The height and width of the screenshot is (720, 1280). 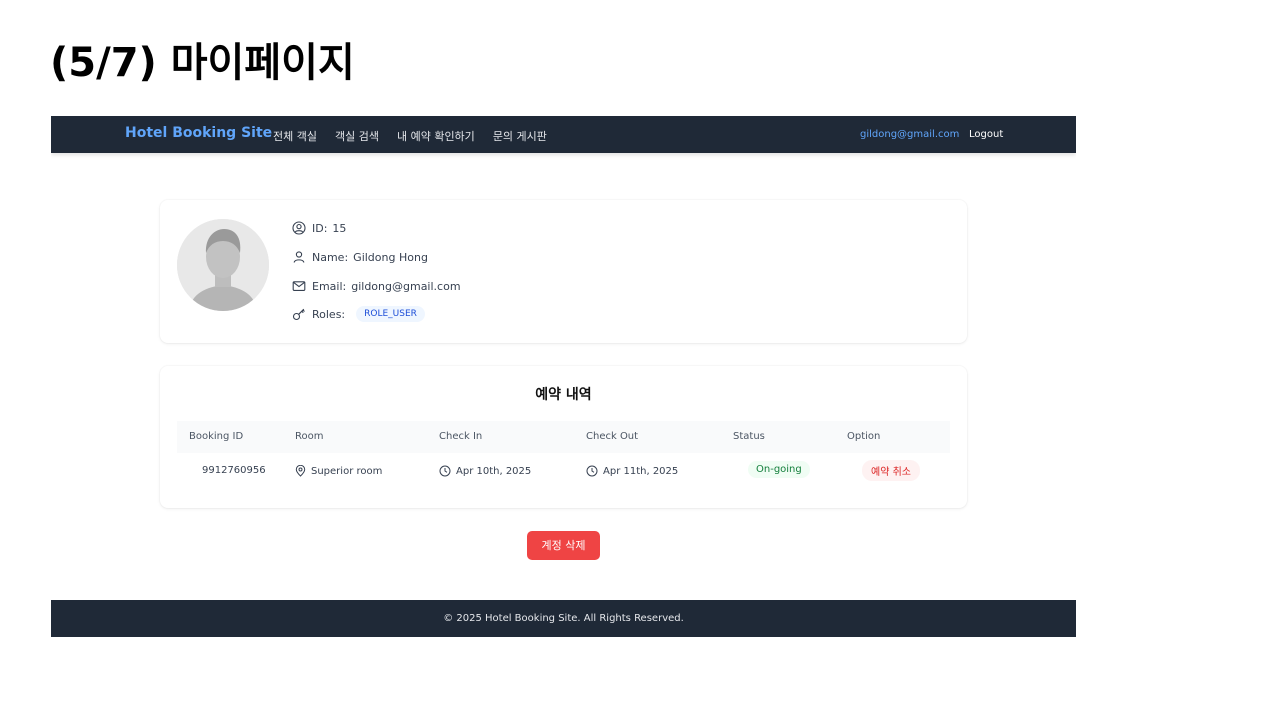 I want to click on avatar, so click(x=223, y=265).